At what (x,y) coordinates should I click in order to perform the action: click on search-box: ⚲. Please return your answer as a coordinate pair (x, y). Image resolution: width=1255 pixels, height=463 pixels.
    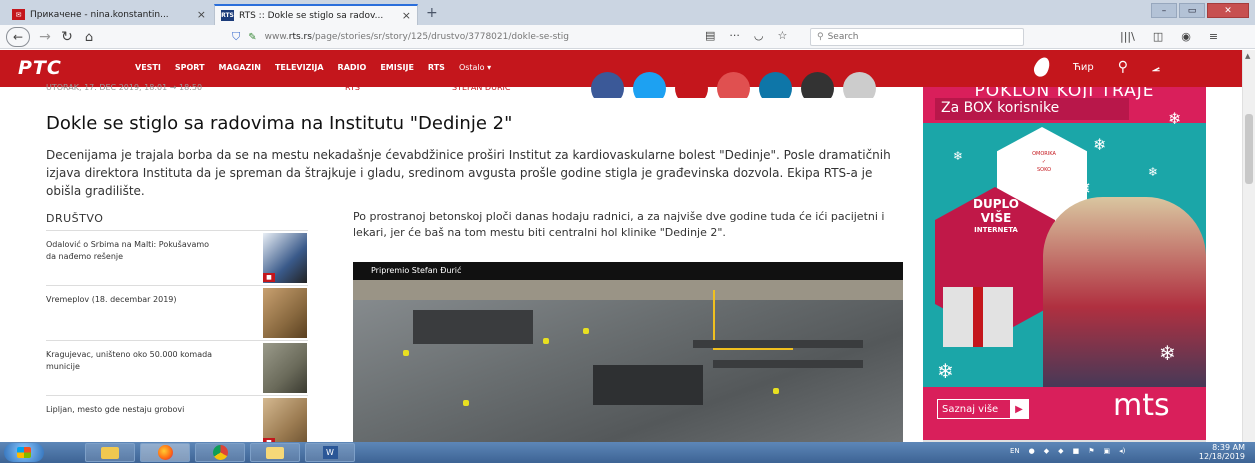
    Looking at the image, I should click on (917, 37).